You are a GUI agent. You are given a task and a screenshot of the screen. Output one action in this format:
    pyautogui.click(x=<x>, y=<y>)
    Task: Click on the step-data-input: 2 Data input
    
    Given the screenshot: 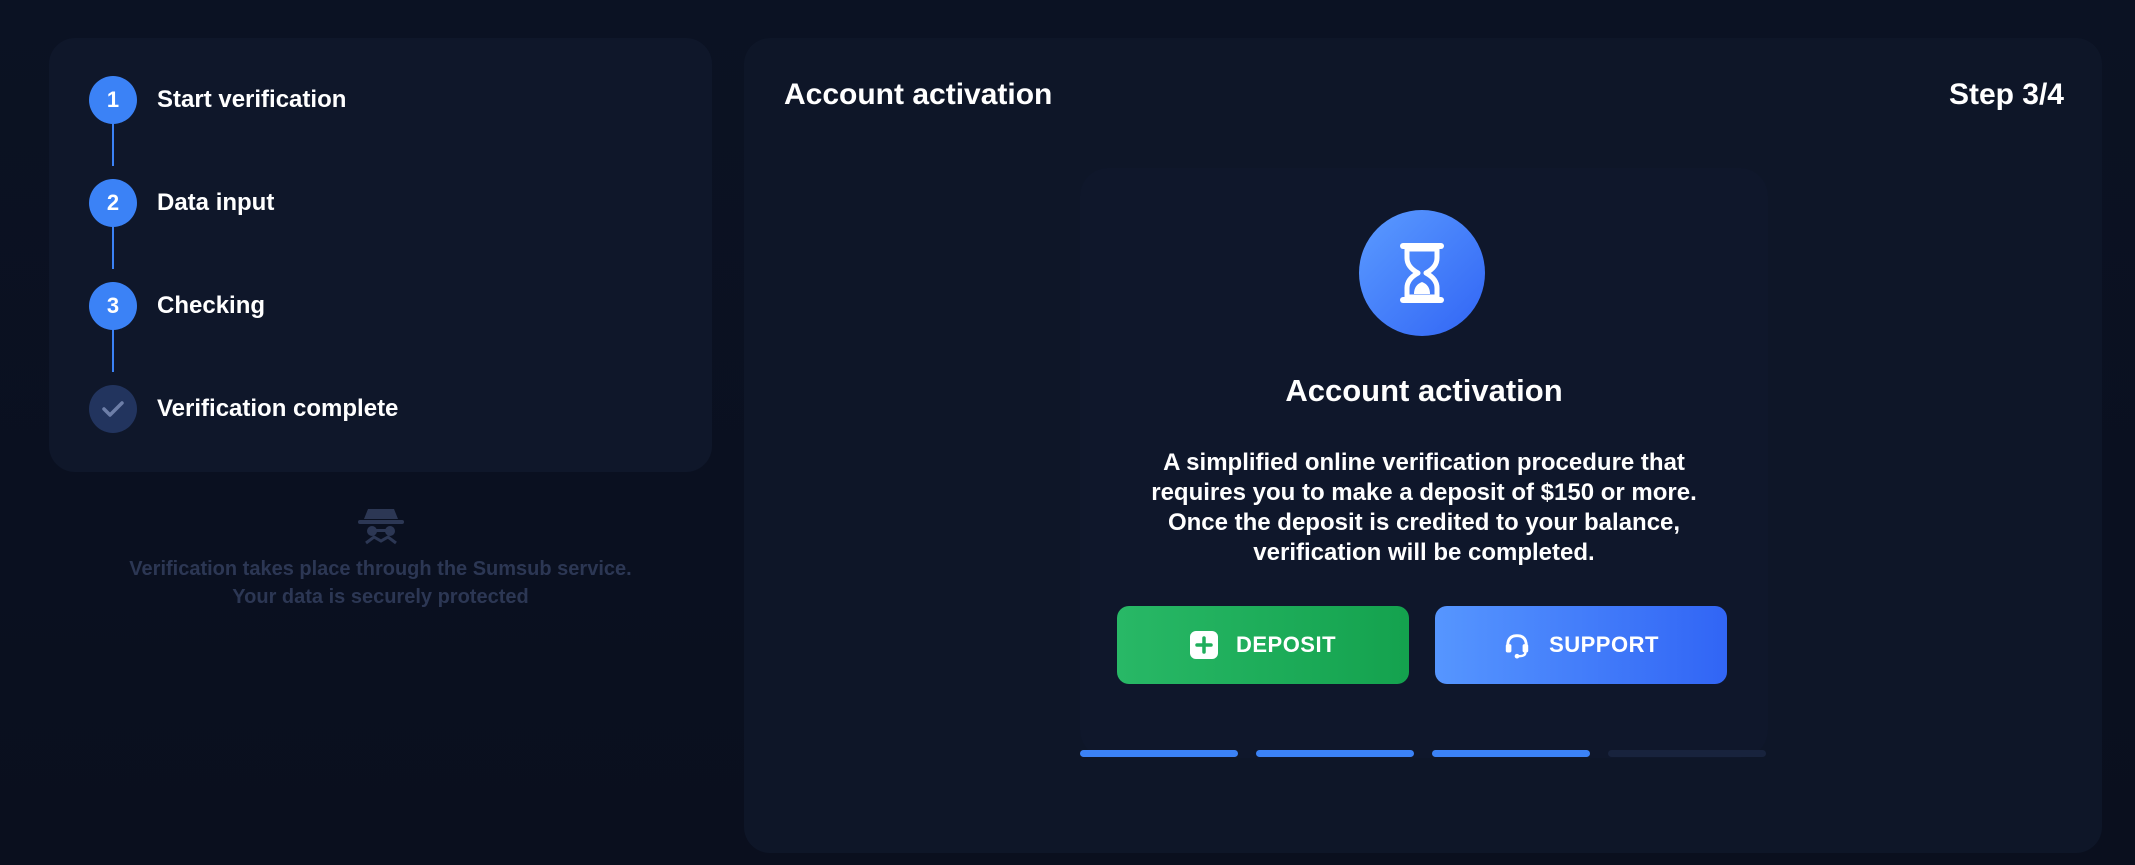 What is the action you would take?
    pyautogui.click(x=181, y=203)
    